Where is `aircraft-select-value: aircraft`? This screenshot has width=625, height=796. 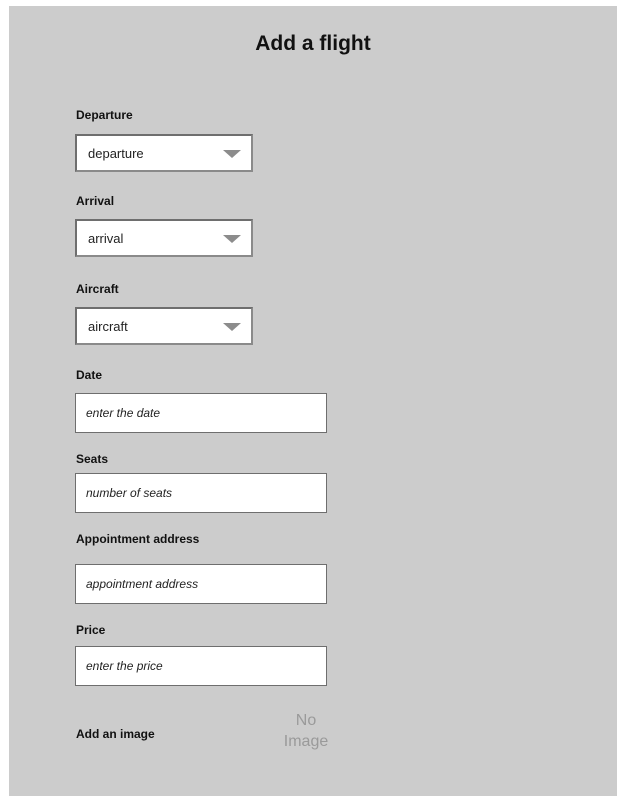
aircraft-select-value: aircraft is located at coordinates (108, 326).